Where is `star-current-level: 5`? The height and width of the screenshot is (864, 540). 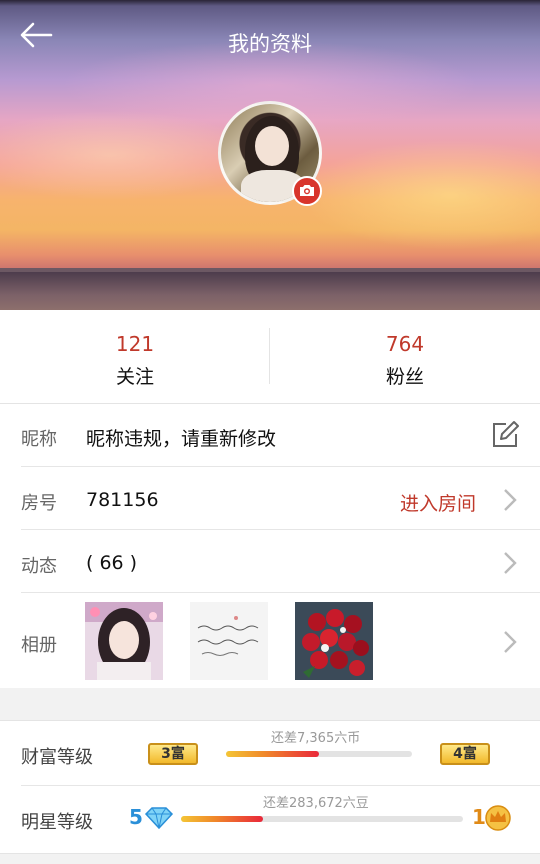
star-current-level: 5 is located at coordinates (136, 817).